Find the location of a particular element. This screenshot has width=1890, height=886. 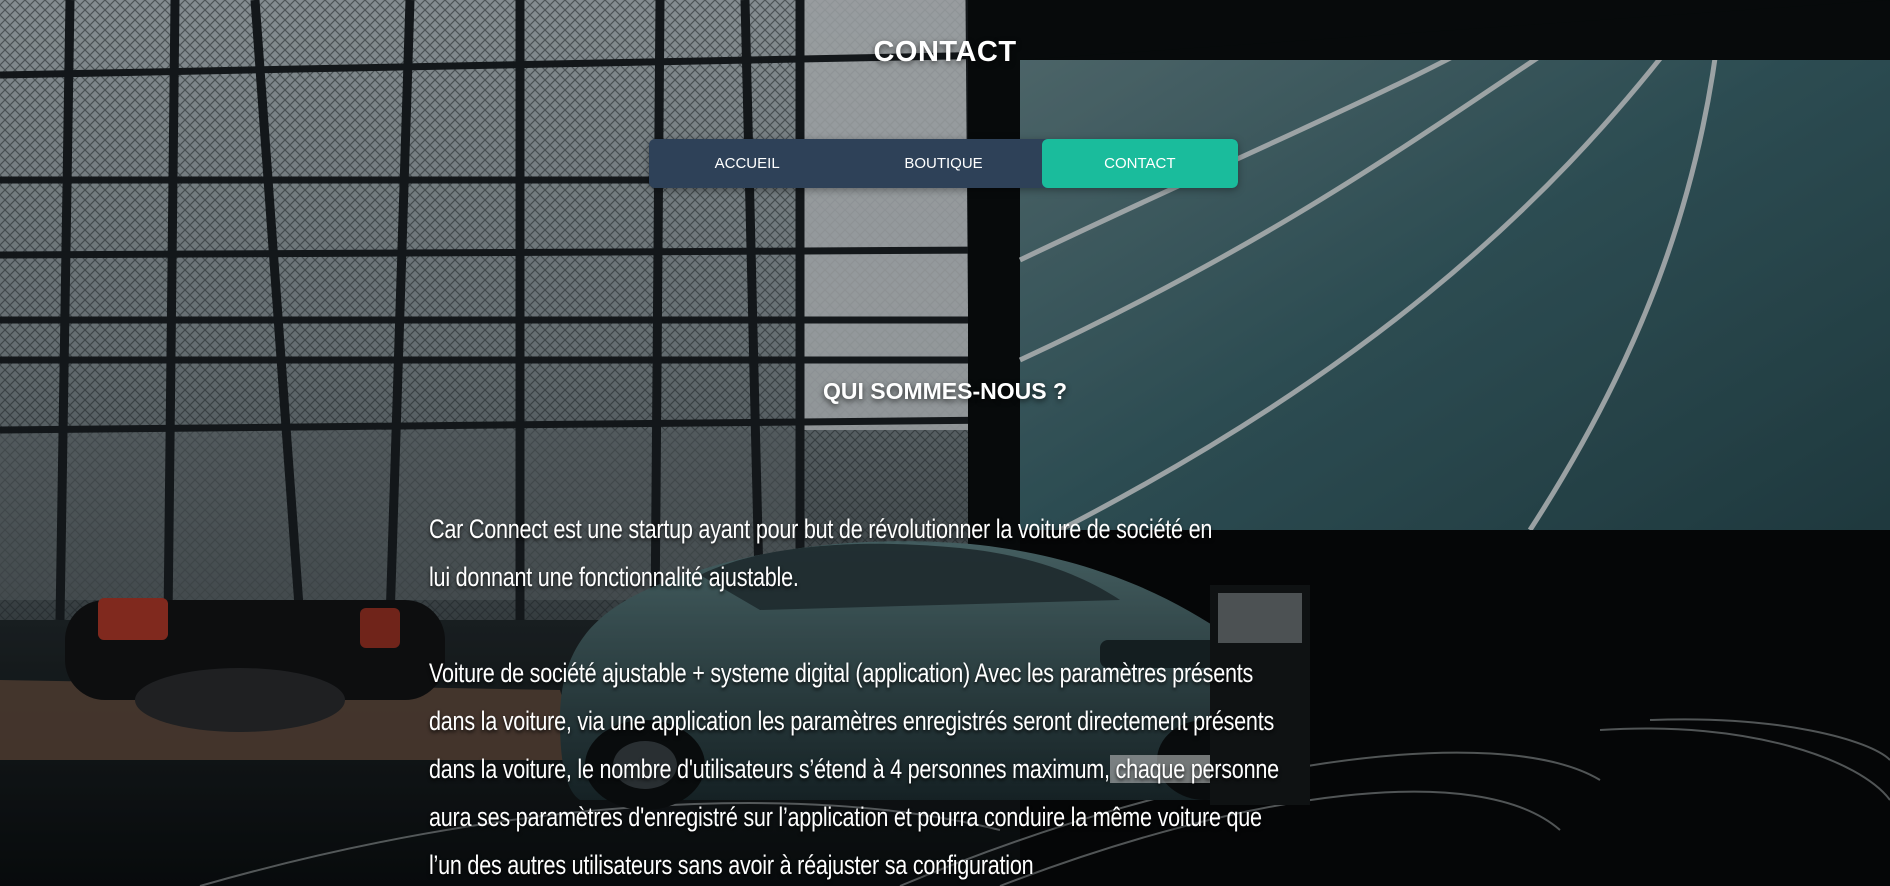

main-nav: ACCUEIL BOUTIQUE CONTACT is located at coordinates (943, 163).